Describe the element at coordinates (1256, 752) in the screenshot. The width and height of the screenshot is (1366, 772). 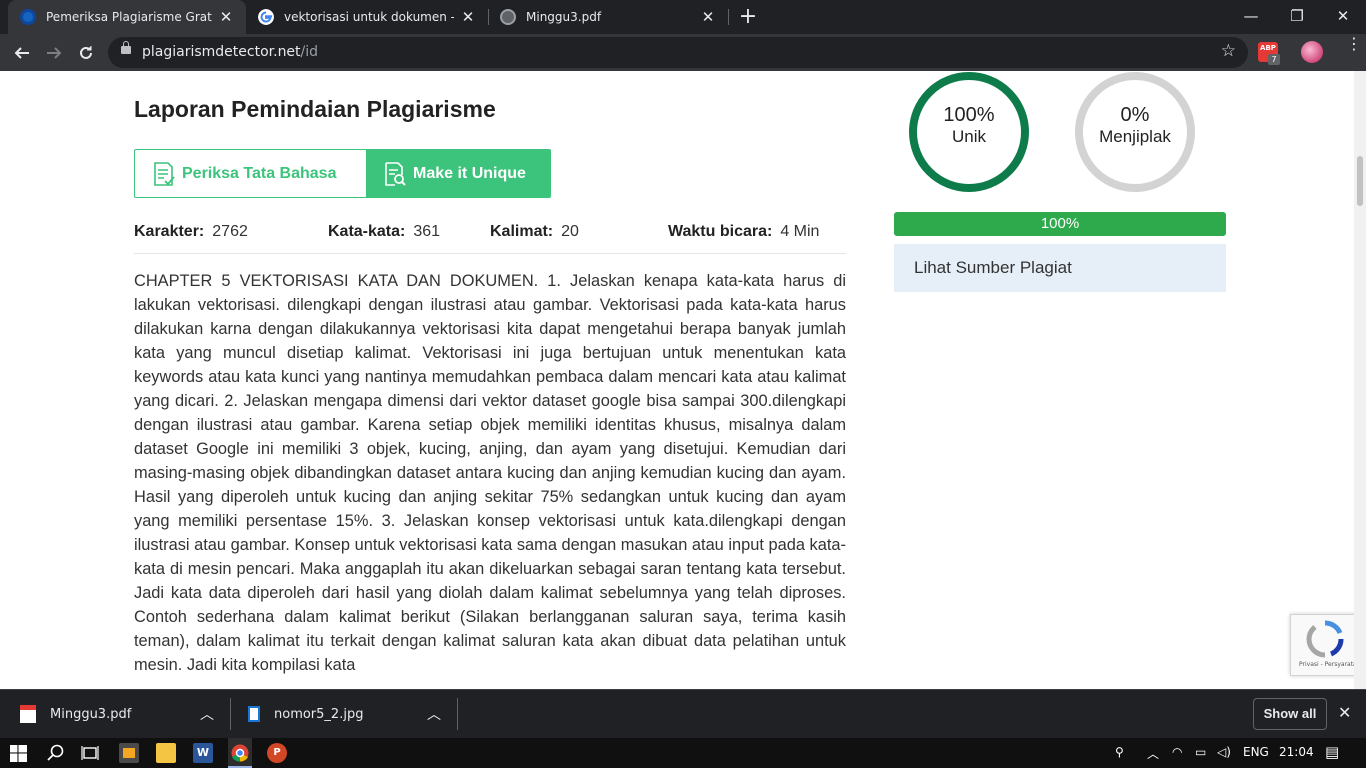
I see `language-indicator: ENG` at that location.